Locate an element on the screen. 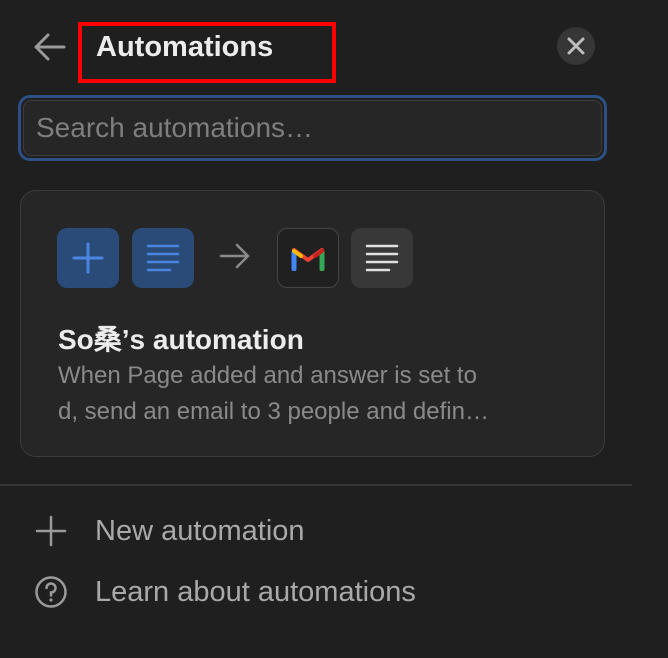  learn-about-label: Learn about automations is located at coordinates (255, 591).